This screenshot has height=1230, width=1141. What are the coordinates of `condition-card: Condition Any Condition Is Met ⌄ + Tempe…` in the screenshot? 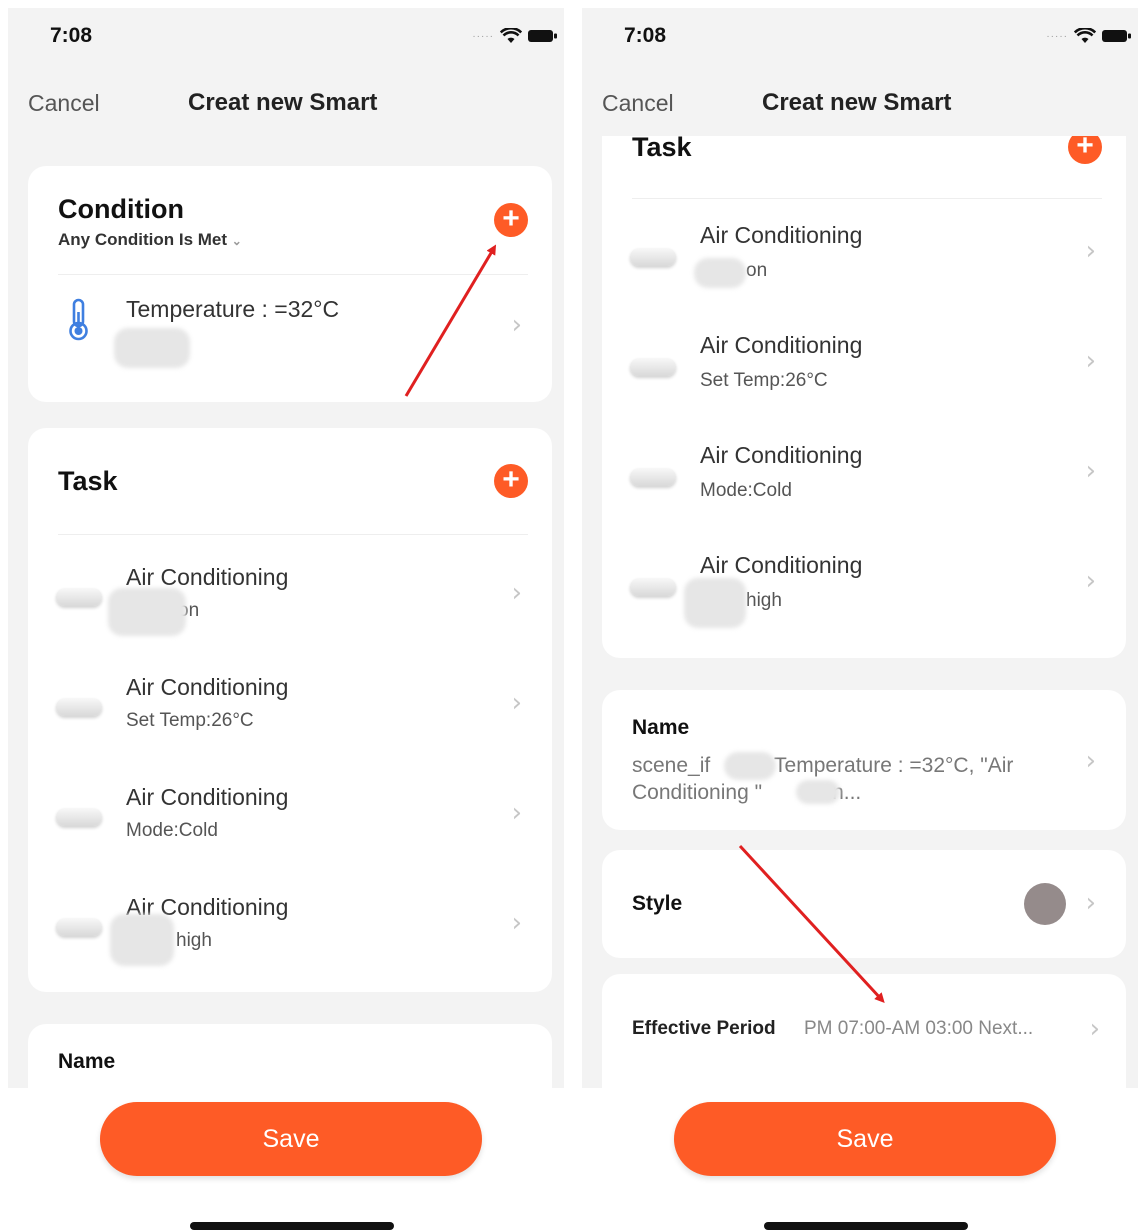 It's located at (290, 284).